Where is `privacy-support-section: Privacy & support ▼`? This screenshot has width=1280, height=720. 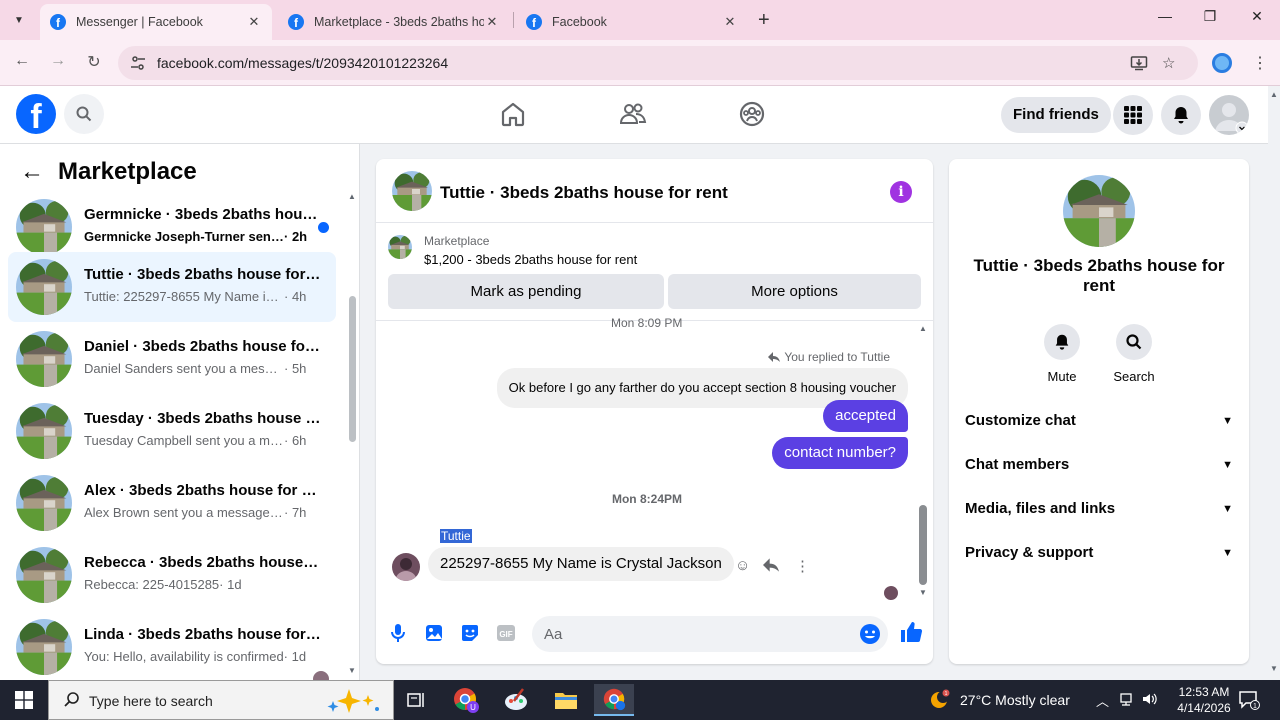
privacy-support-section: Privacy & support ▼ is located at coordinates (1099, 553).